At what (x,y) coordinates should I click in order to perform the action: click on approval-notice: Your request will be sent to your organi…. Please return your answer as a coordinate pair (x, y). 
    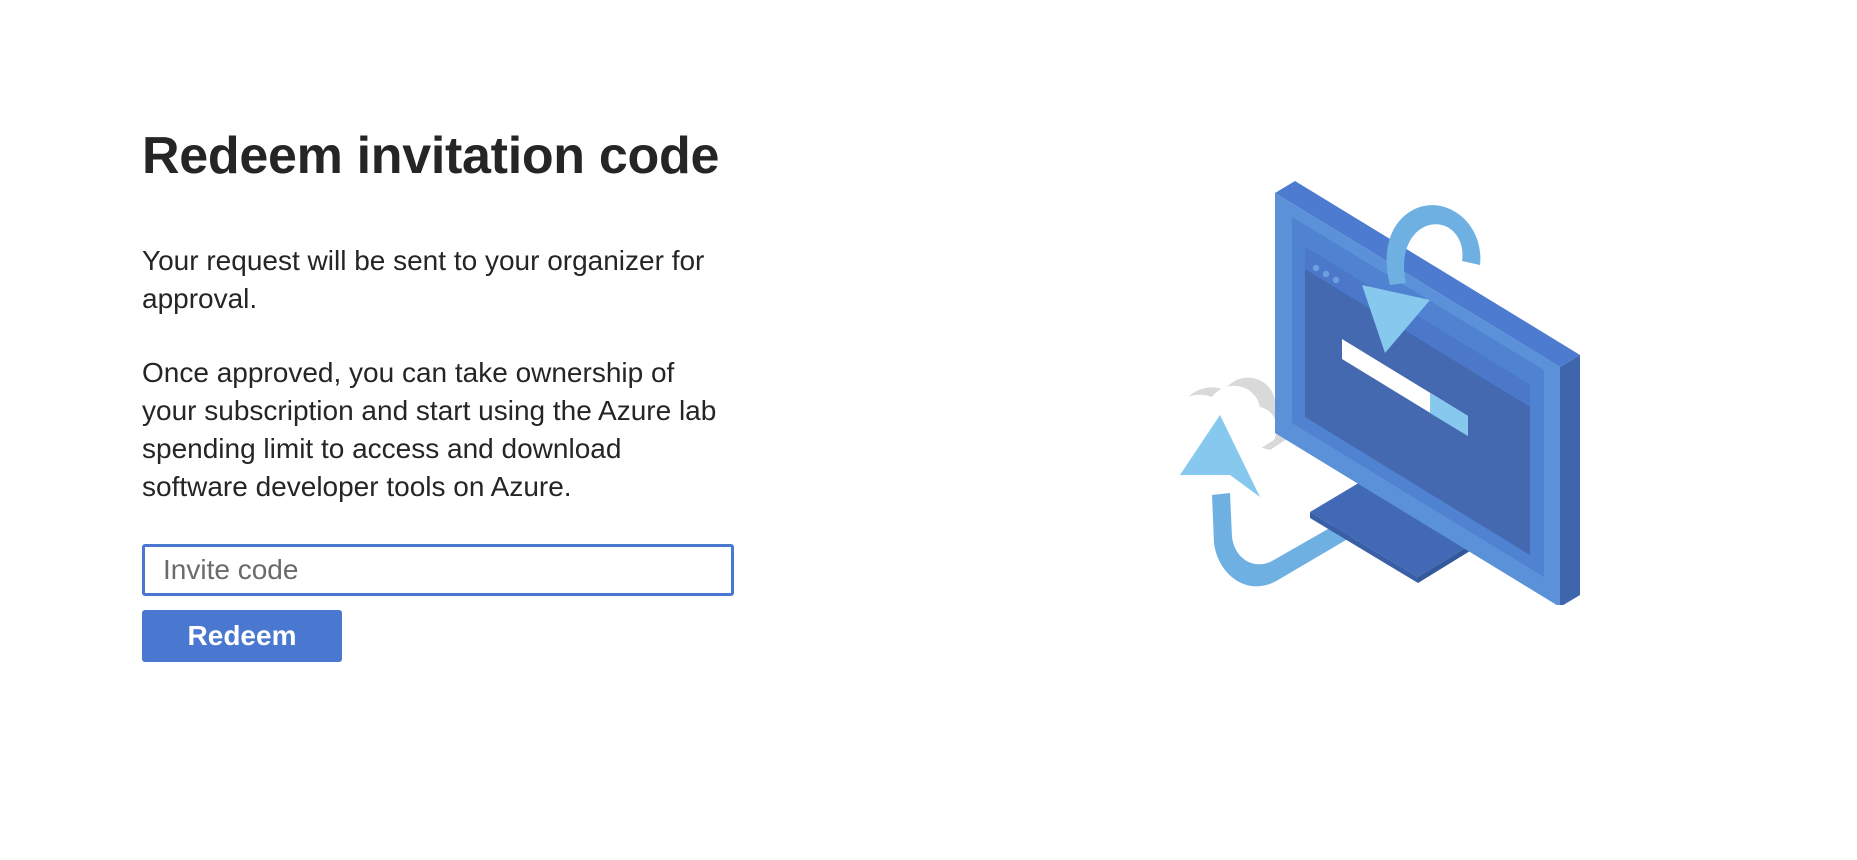
    Looking at the image, I should click on (423, 279).